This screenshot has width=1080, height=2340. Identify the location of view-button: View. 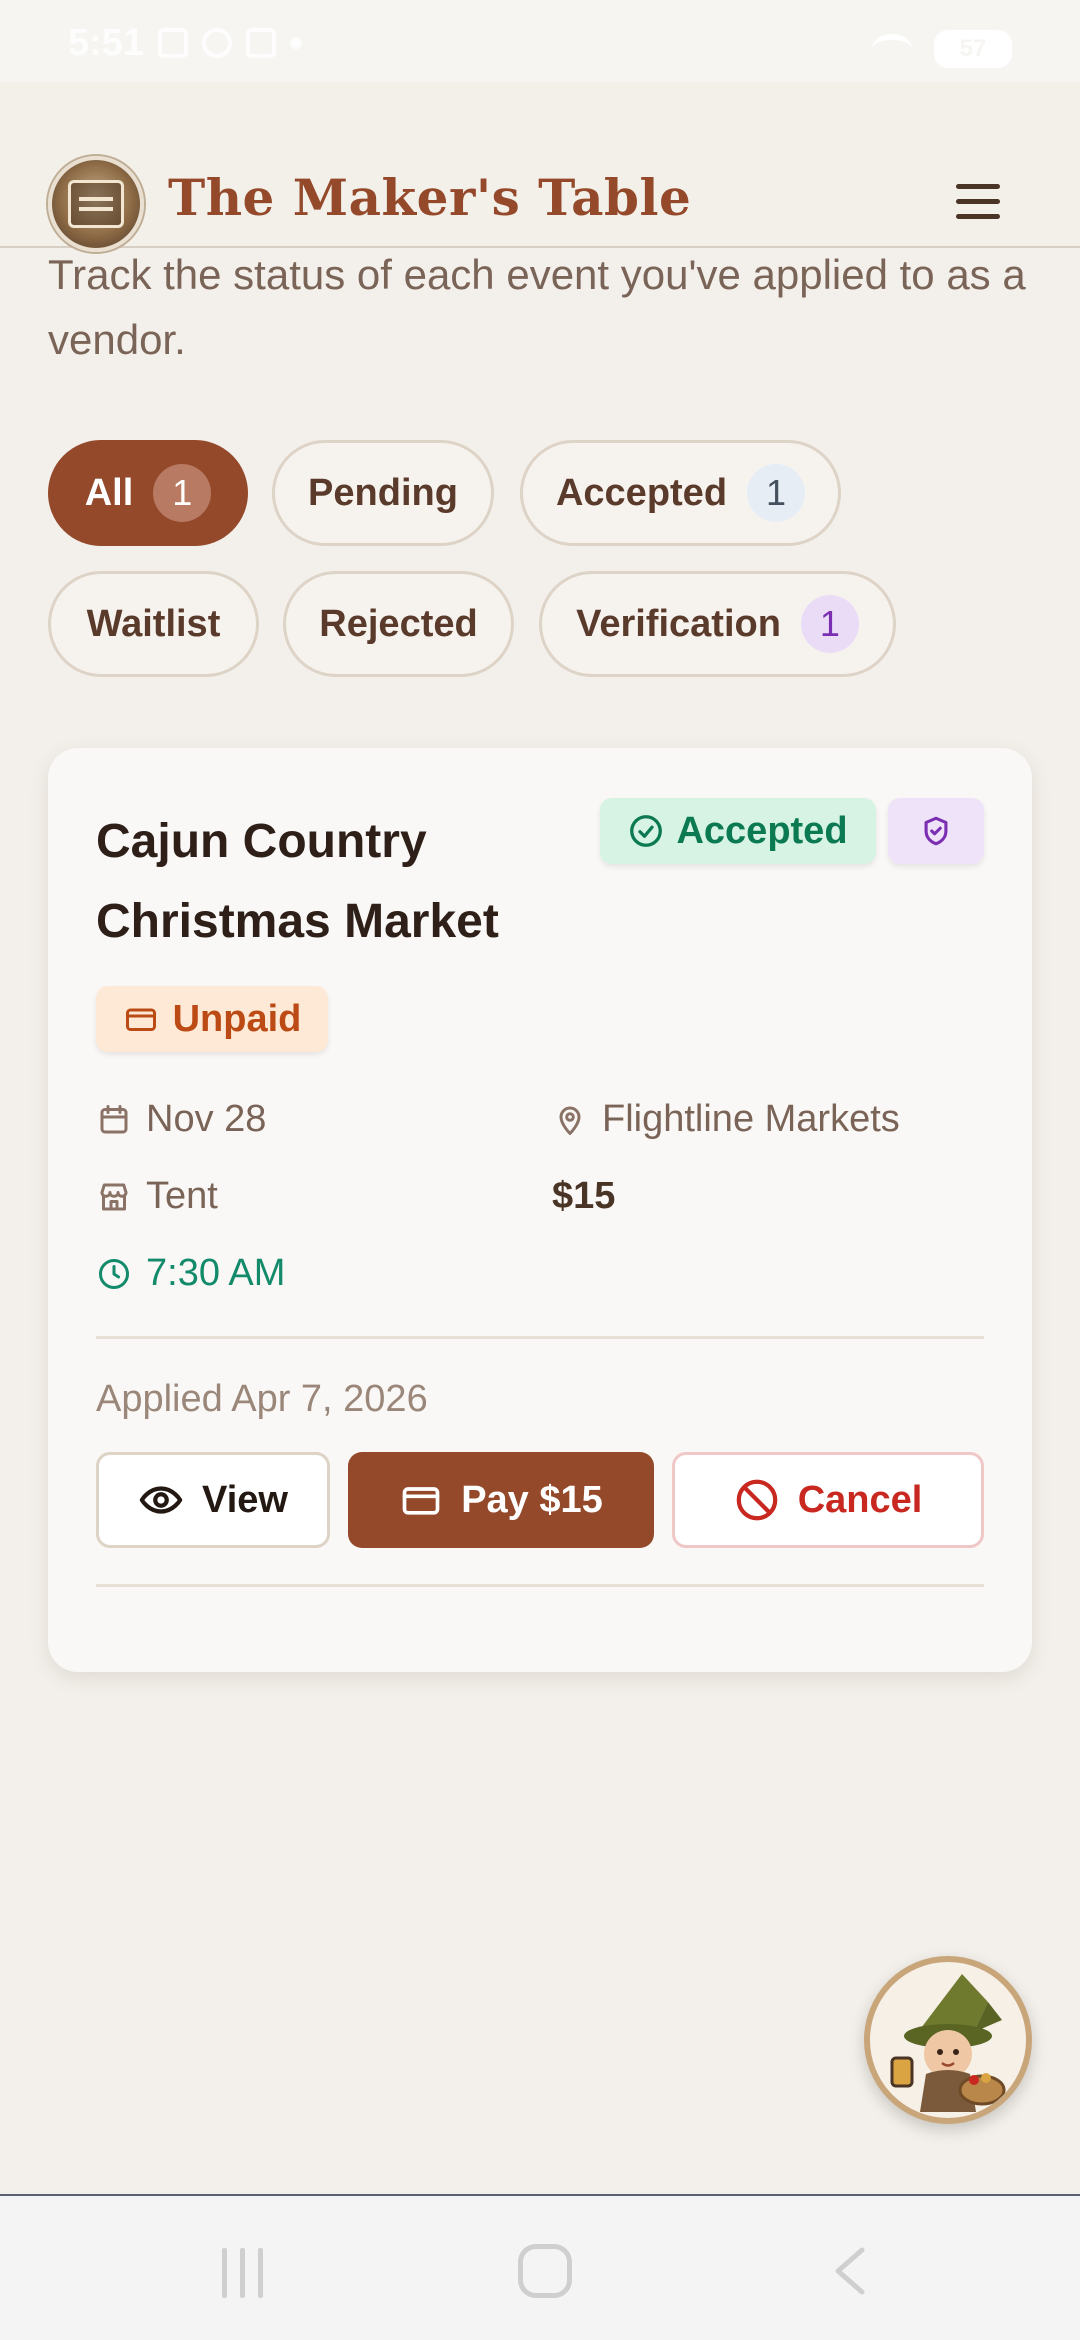
(213, 1500).